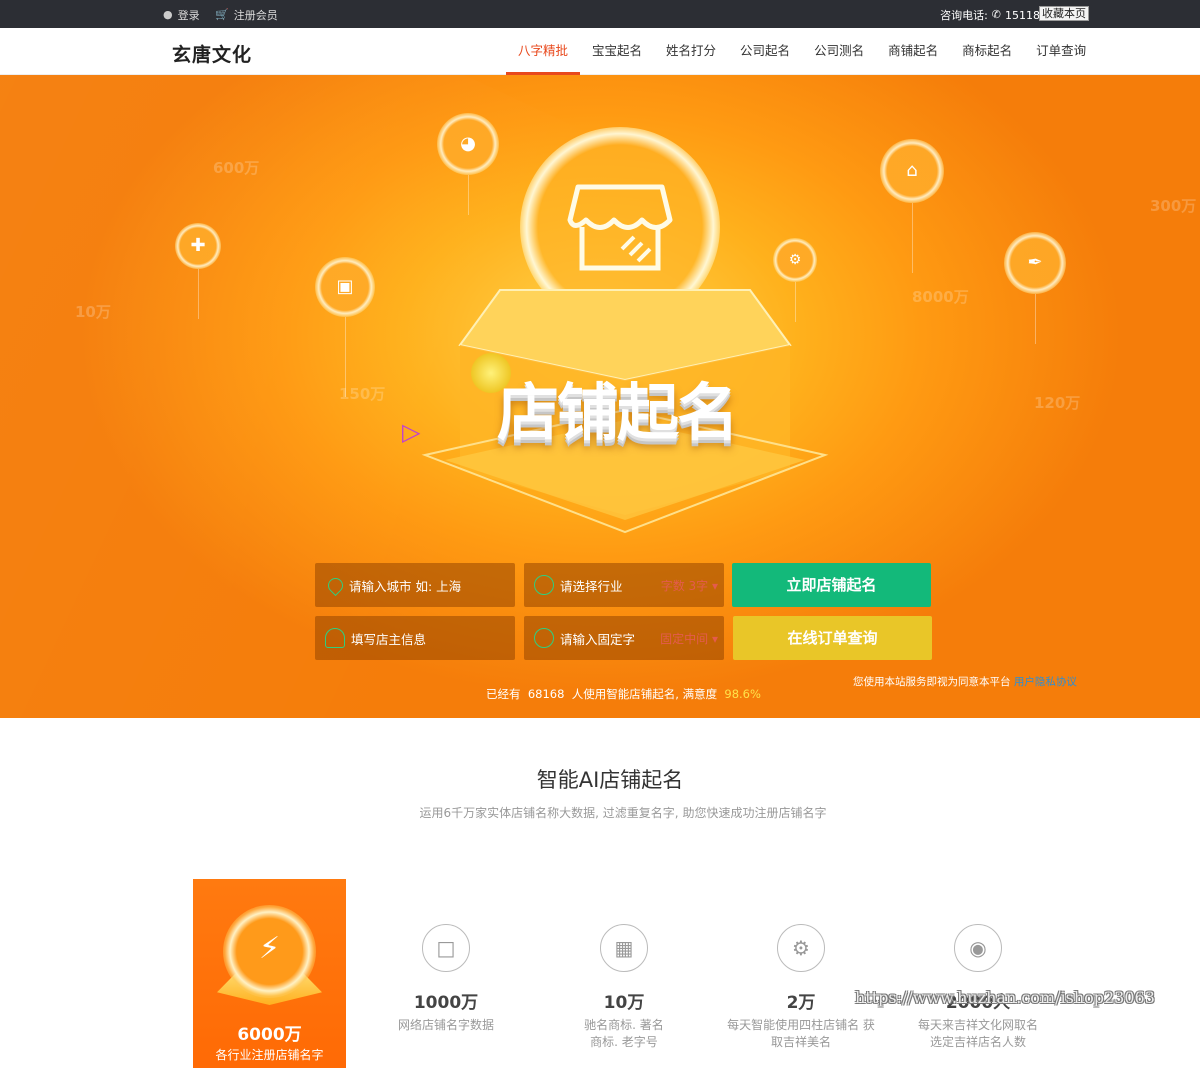 The image size is (1200, 1068). I want to click on location-icon: ◉, so click(978, 948).